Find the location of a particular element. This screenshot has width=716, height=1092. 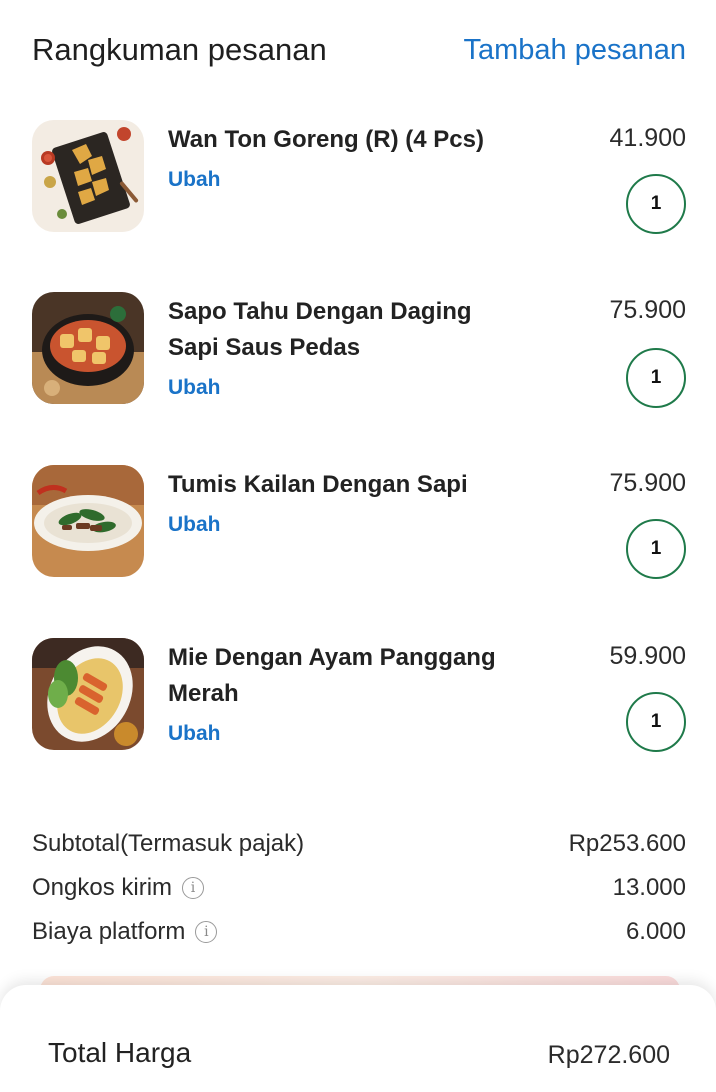

stir-fry-kailan-image is located at coordinates (88, 521).